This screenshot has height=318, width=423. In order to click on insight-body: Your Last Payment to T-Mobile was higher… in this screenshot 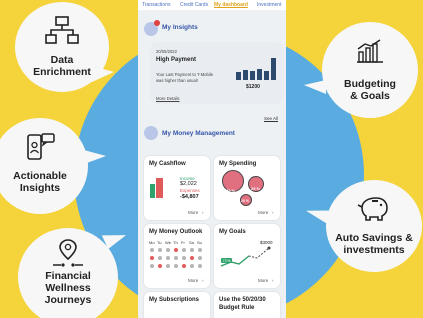, I will do `click(184, 77)`.